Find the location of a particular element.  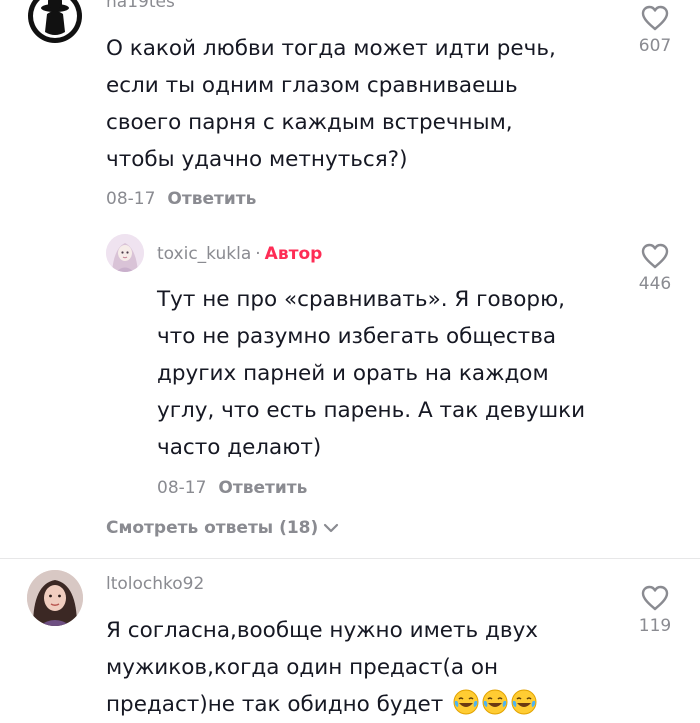

comment-text-line: Я согласна,вообще нужно иметь двух is located at coordinates (322, 630).